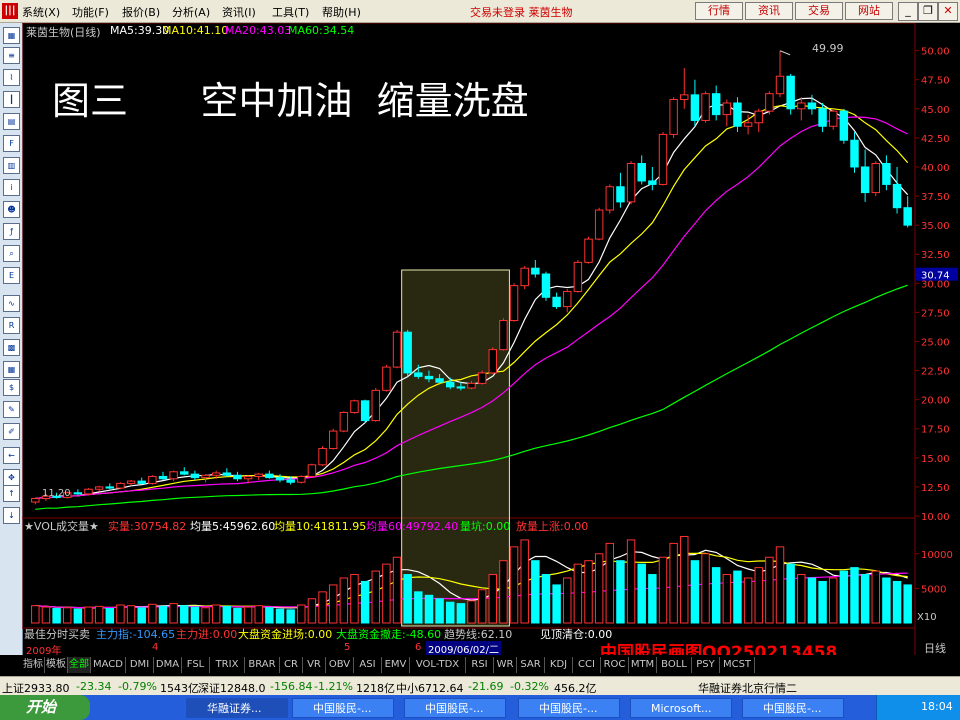  I want to click on search-tool-icon: ⌕, so click(11, 253).